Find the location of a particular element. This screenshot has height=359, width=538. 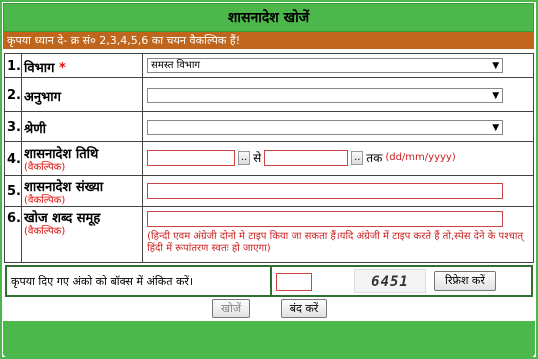

form-row-department: 1. विभाग * समस्त विभाग ▼ is located at coordinates (269, 65).